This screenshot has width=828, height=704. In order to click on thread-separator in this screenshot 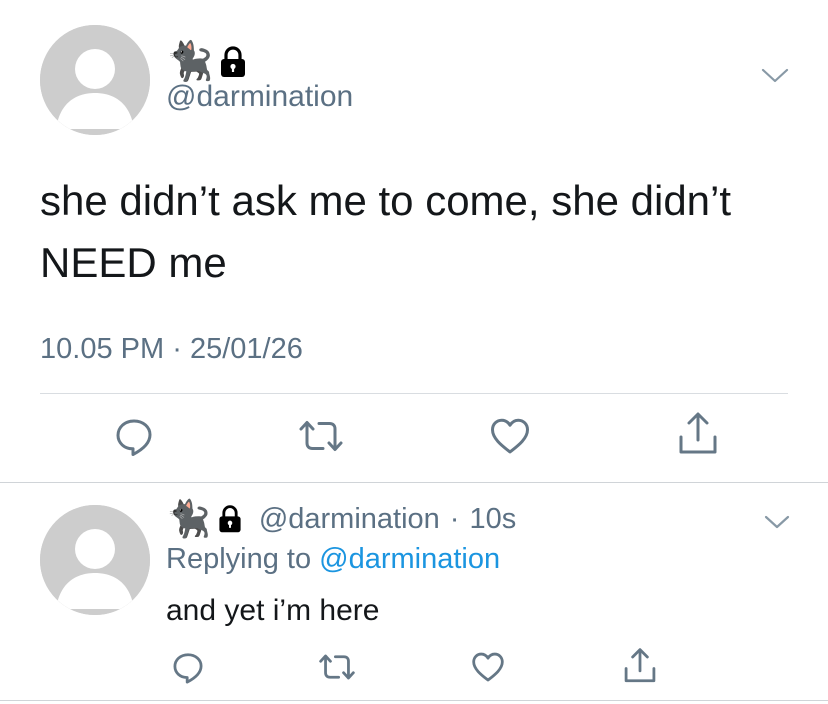, I will do `click(414, 482)`.